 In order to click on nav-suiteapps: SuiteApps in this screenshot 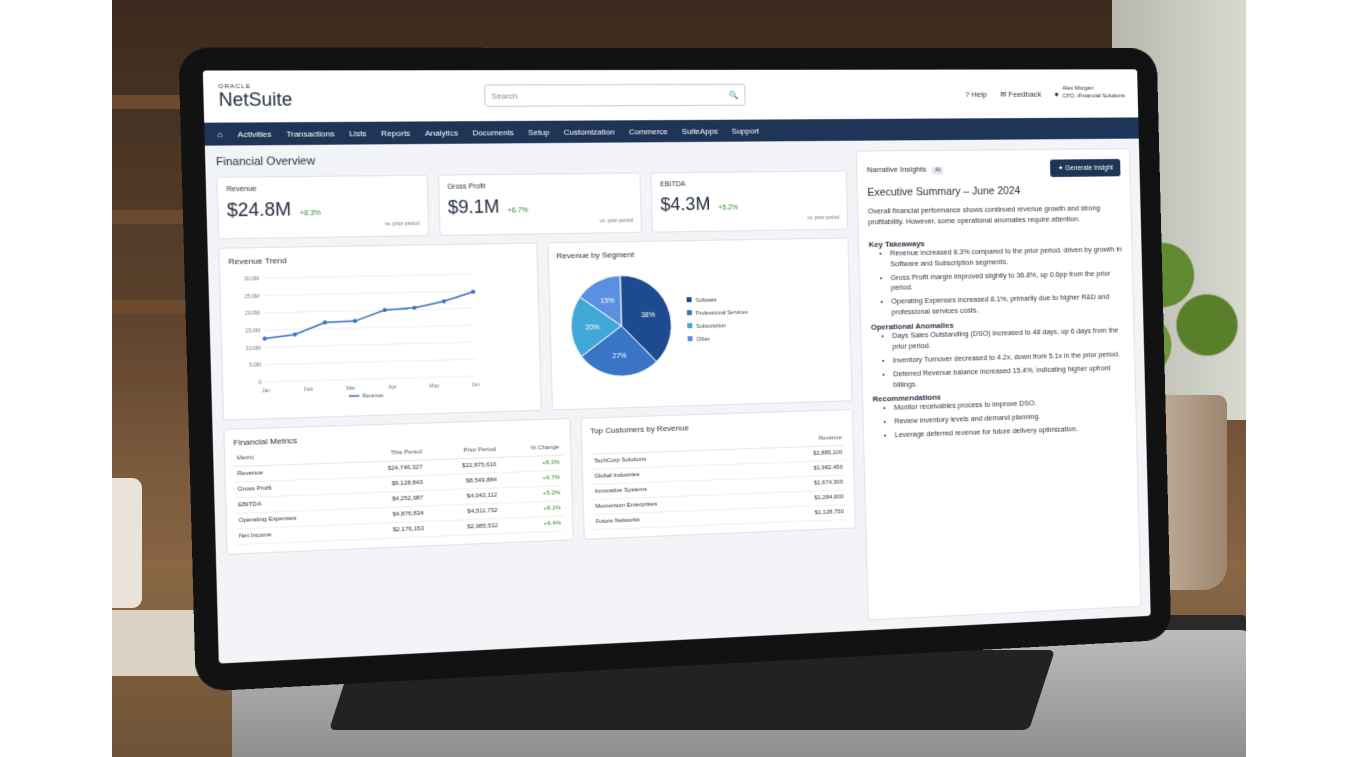, I will do `click(700, 130)`.